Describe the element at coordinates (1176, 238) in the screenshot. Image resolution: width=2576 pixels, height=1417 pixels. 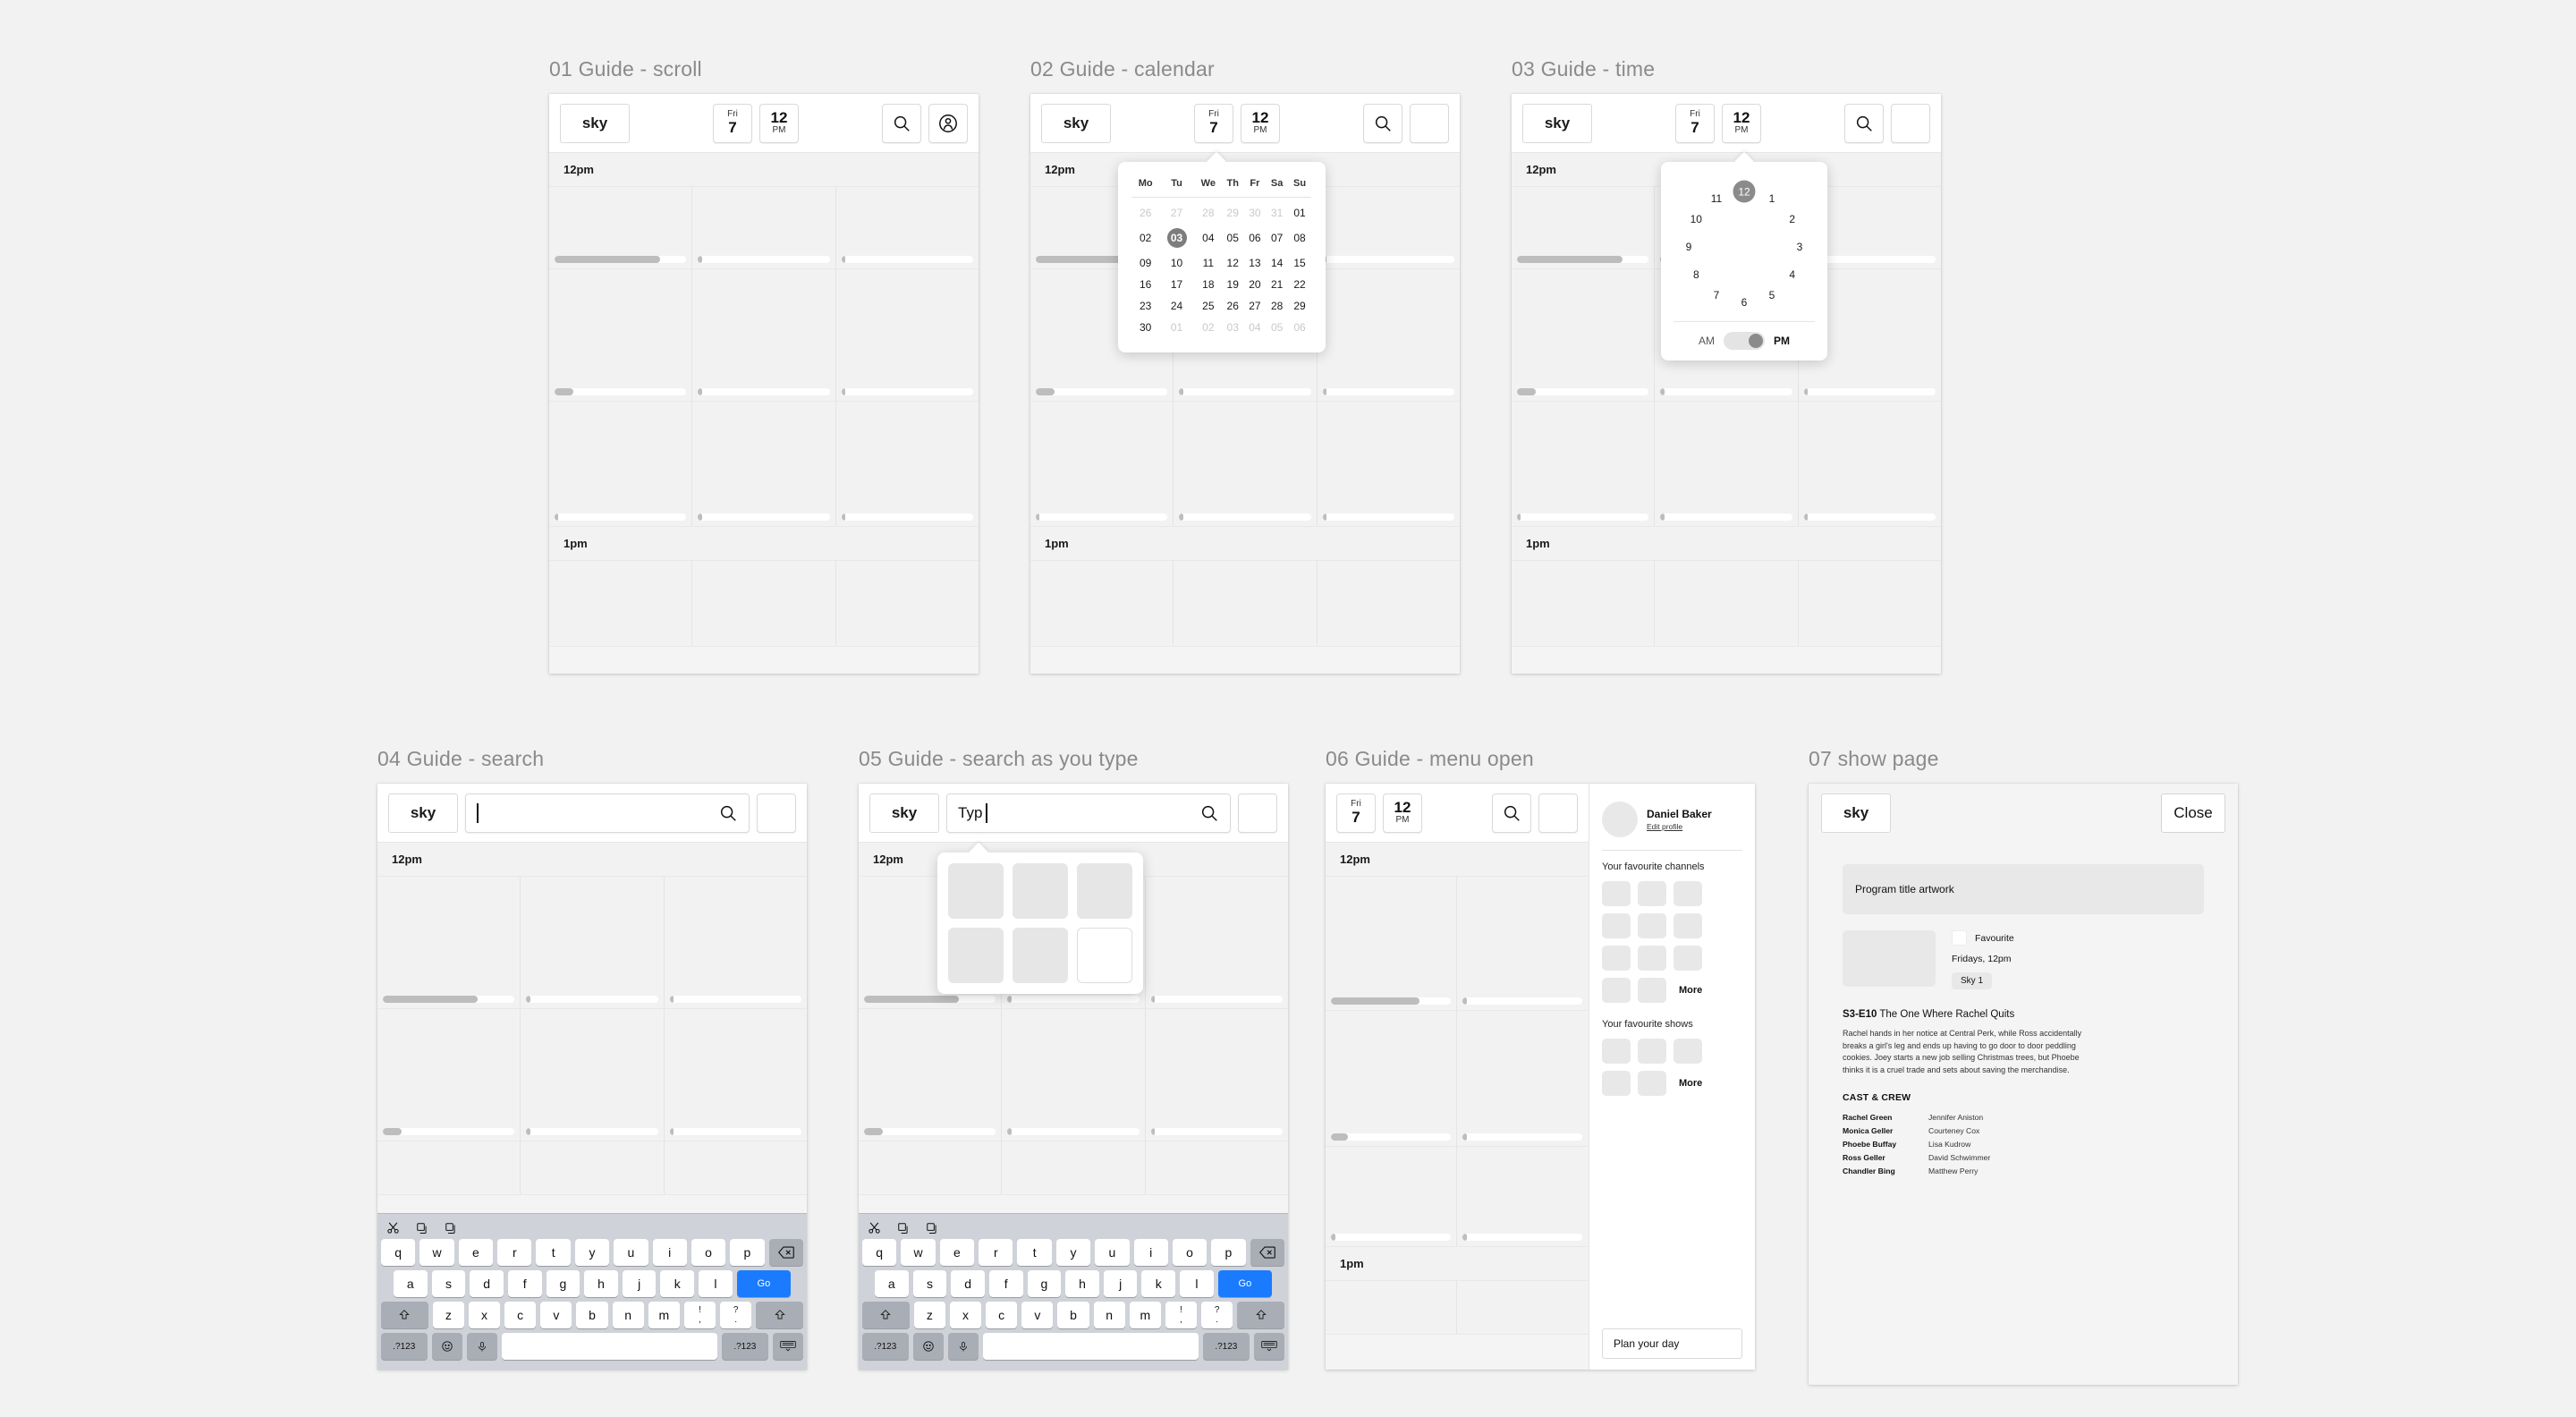
I see `calendar-day-cell: 03` at that location.